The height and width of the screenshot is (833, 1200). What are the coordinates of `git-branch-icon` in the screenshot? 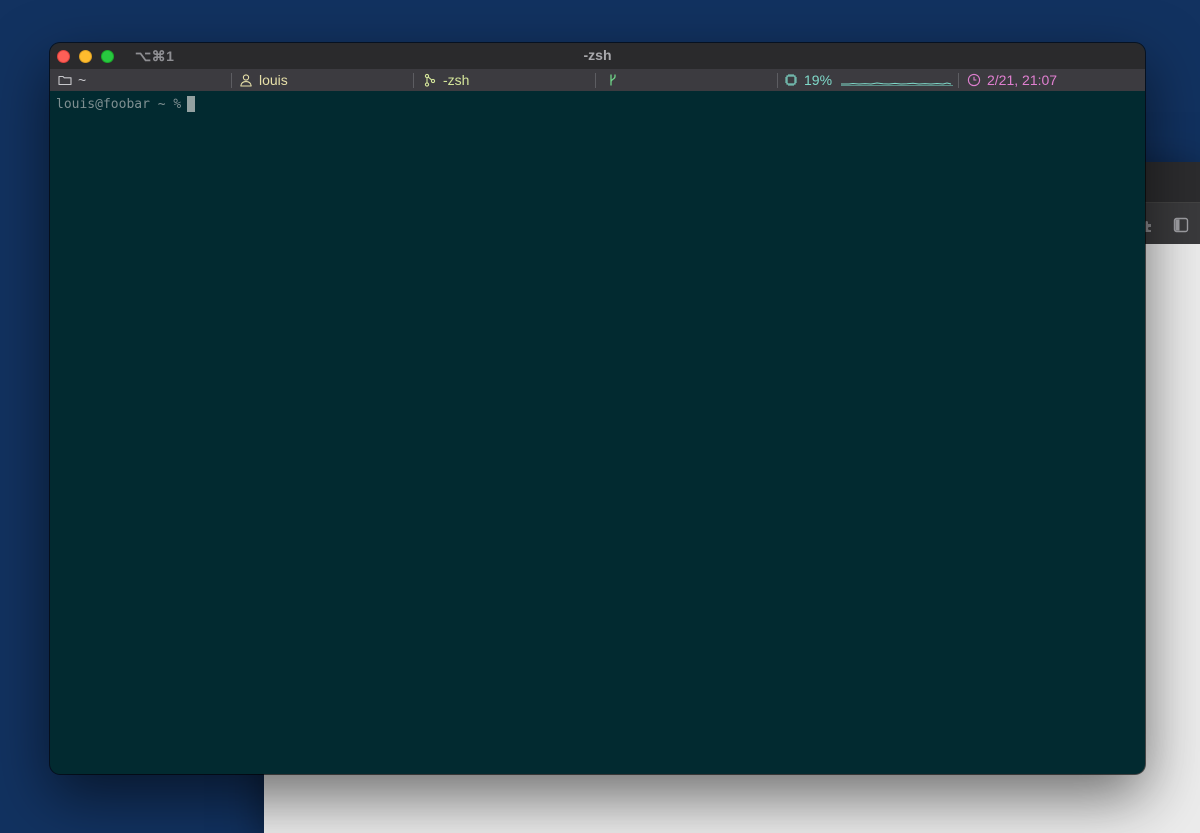 It's located at (613, 80).